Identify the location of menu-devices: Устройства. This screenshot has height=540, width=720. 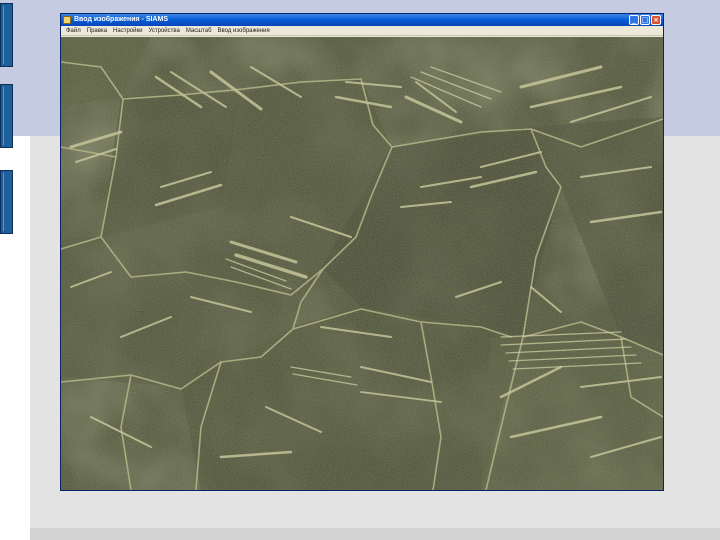
(163, 31).